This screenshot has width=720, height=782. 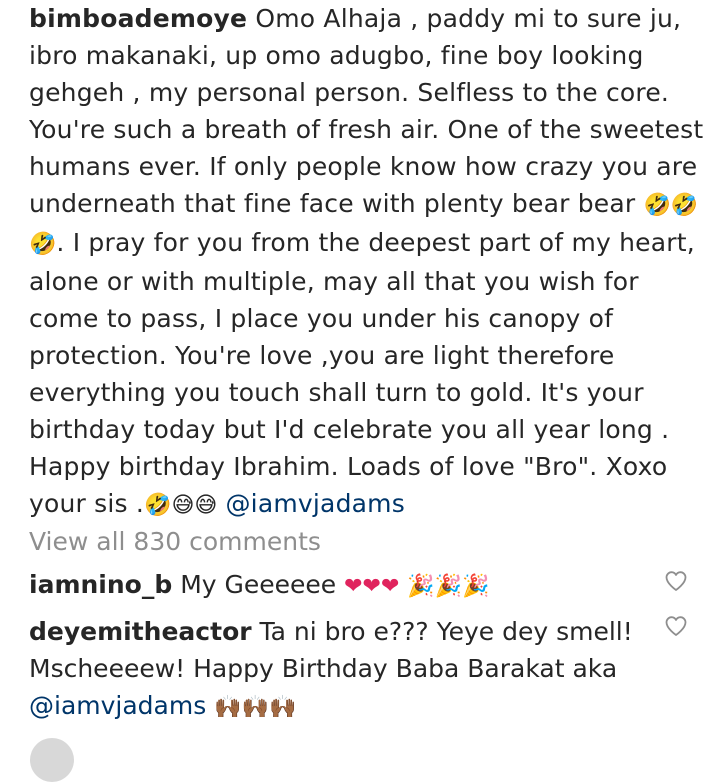 I want to click on comment-hearts-emoji: ❤❤❤, so click(x=372, y=586).